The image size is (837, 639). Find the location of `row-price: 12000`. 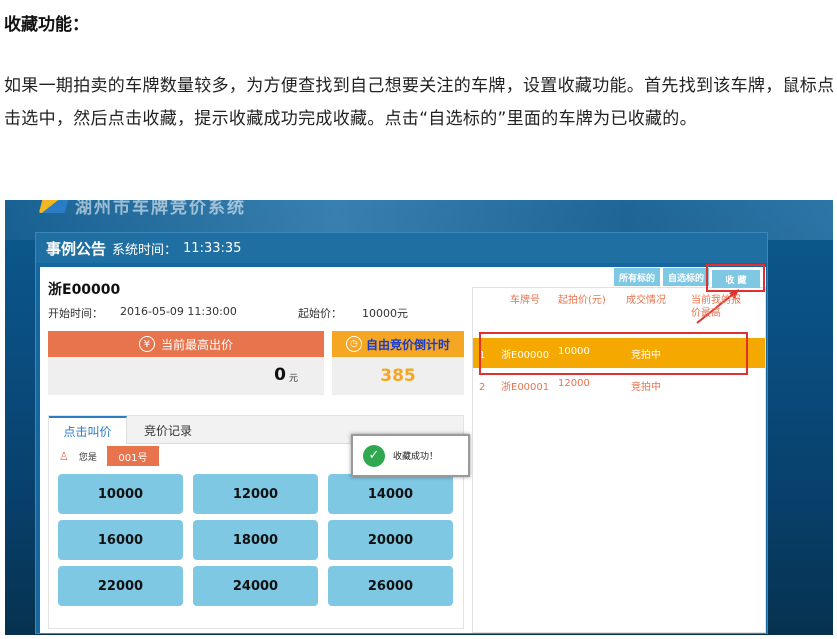

row-price: 12000 is located at coordinates (574, 383).